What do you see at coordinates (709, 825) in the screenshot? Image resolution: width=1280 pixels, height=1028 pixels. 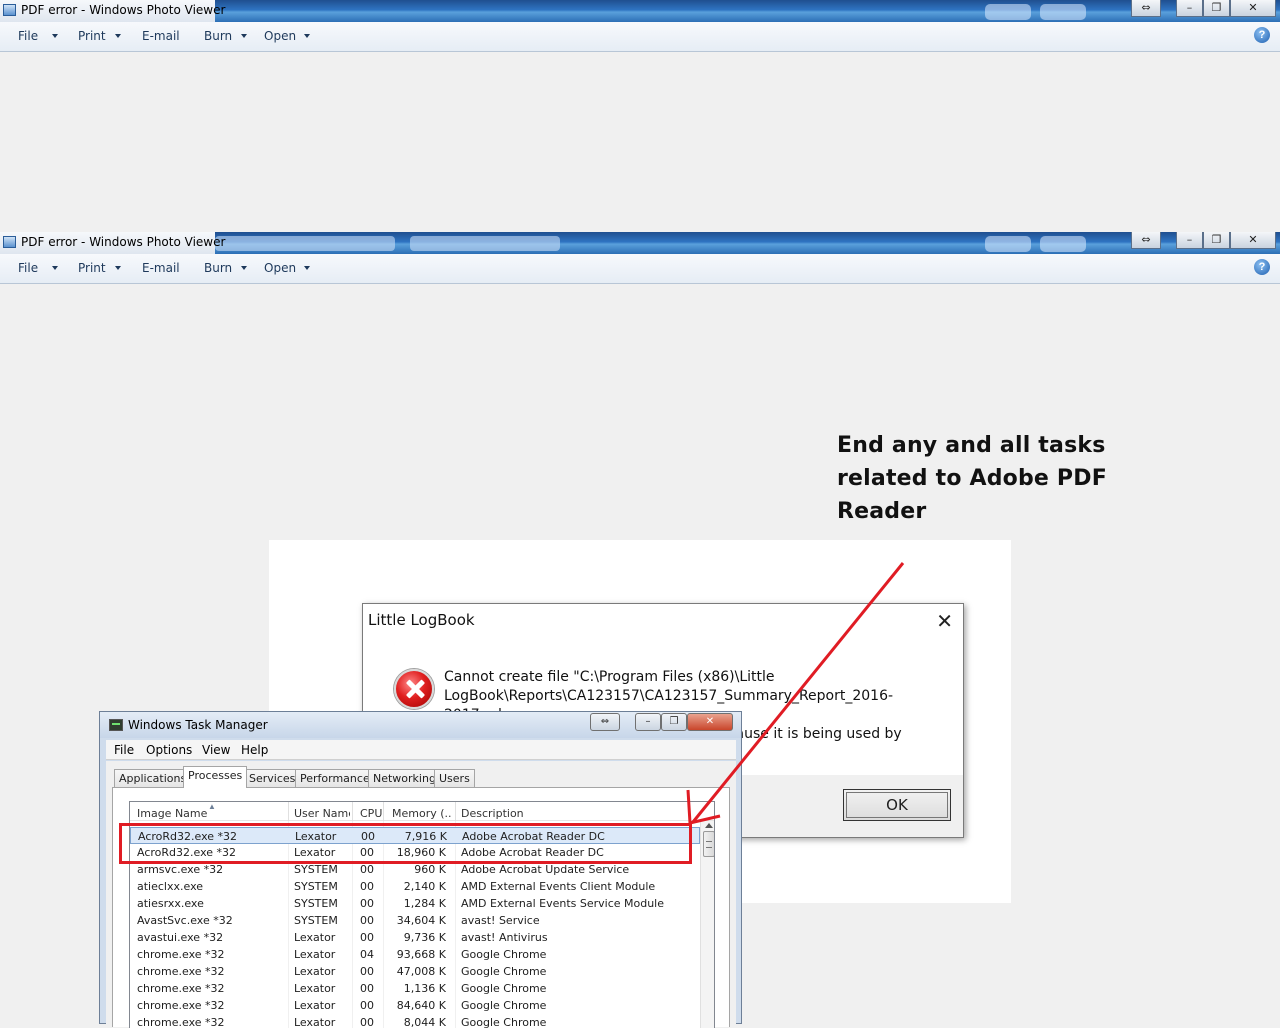 I see `scroll-up-icon` at bounding box center [709, 825].